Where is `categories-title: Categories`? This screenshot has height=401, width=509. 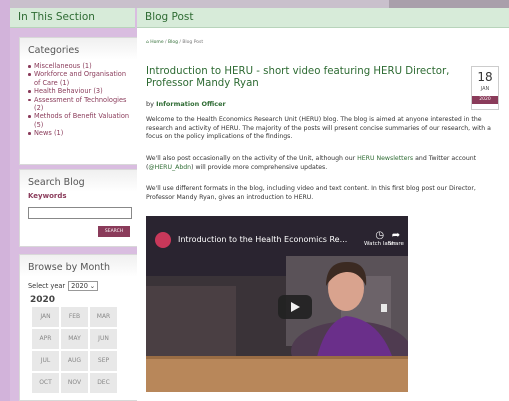
categories-title: Categories is located at coordinates (79, 49).